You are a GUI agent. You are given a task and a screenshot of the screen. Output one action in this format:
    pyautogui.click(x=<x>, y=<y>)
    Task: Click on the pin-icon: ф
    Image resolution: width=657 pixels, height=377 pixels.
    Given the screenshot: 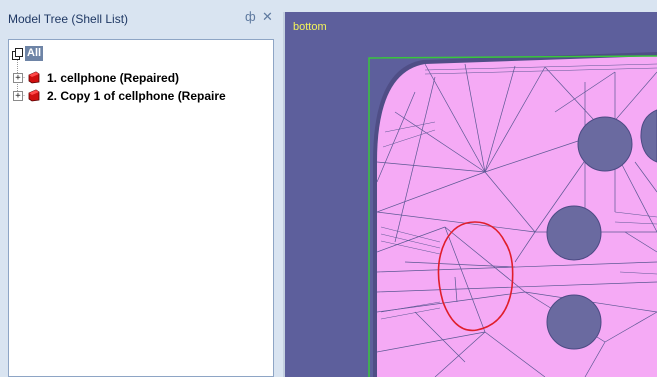 What is the action you would take?
    pyautogui.click(x=250, y=17)
    